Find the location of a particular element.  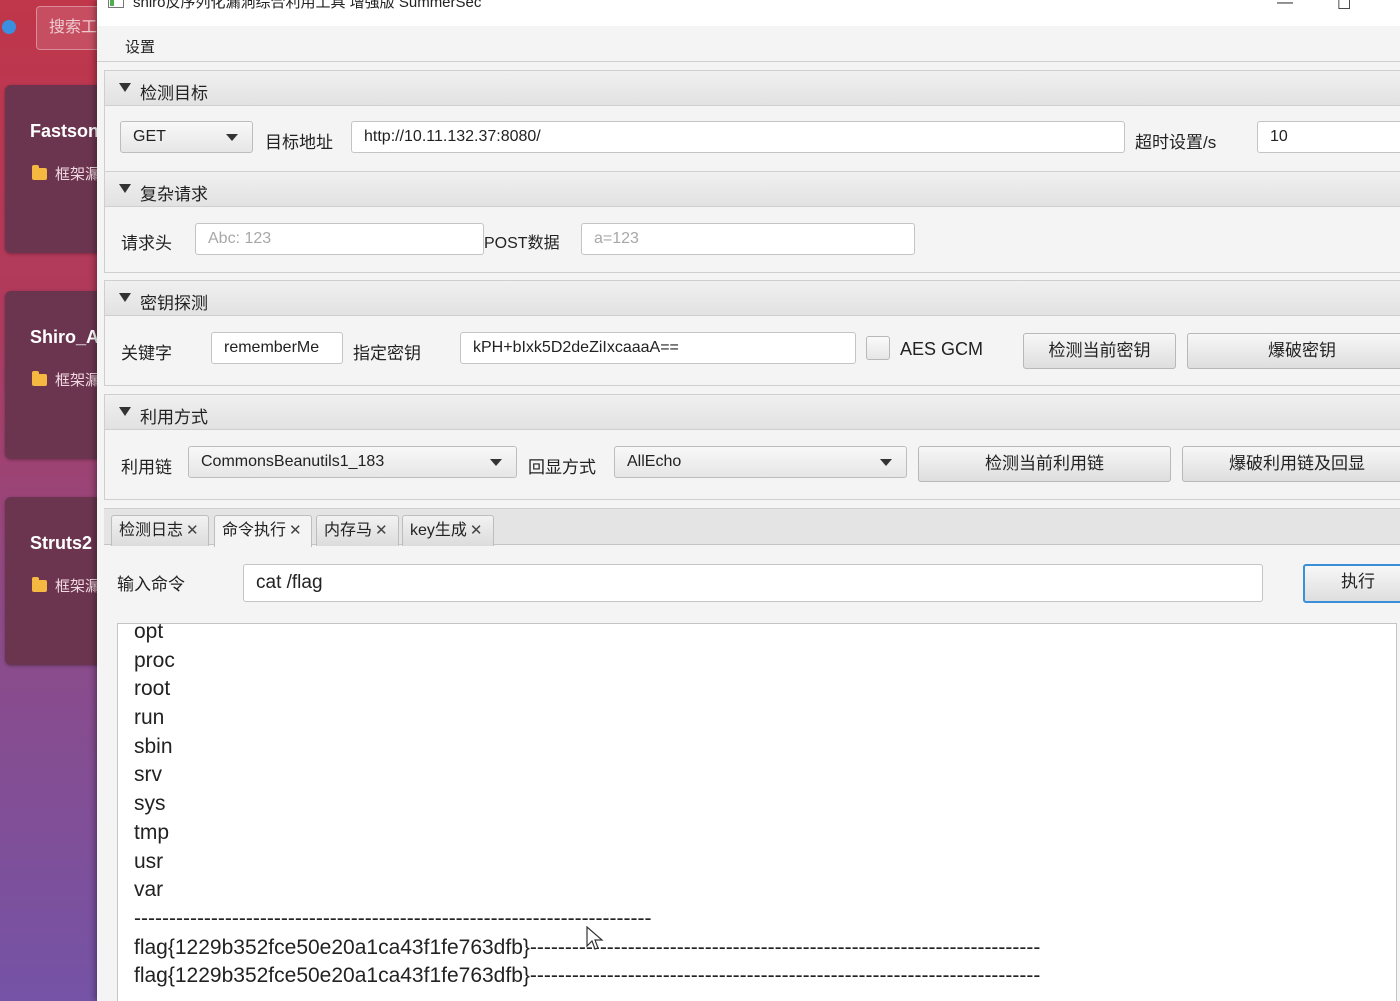

output-line: root is located at coordinates (152, 689).